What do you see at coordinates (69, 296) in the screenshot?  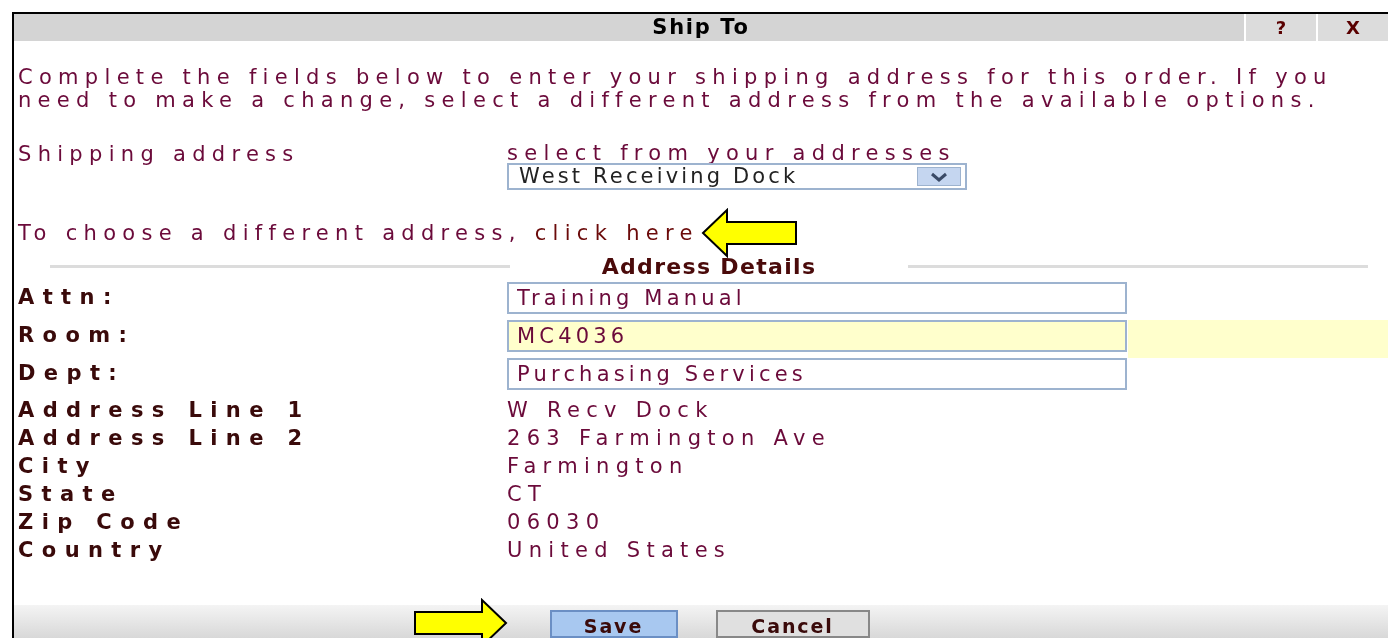 I see `field-label: Attn:` at bounding box center [69, 296].